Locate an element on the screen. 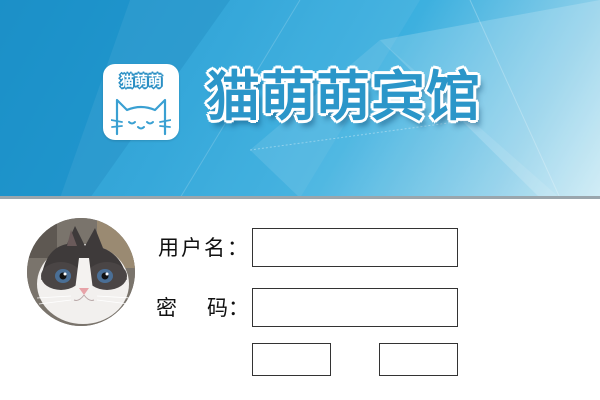  password-label-part1: 密 is located at coordinates (166, 308).